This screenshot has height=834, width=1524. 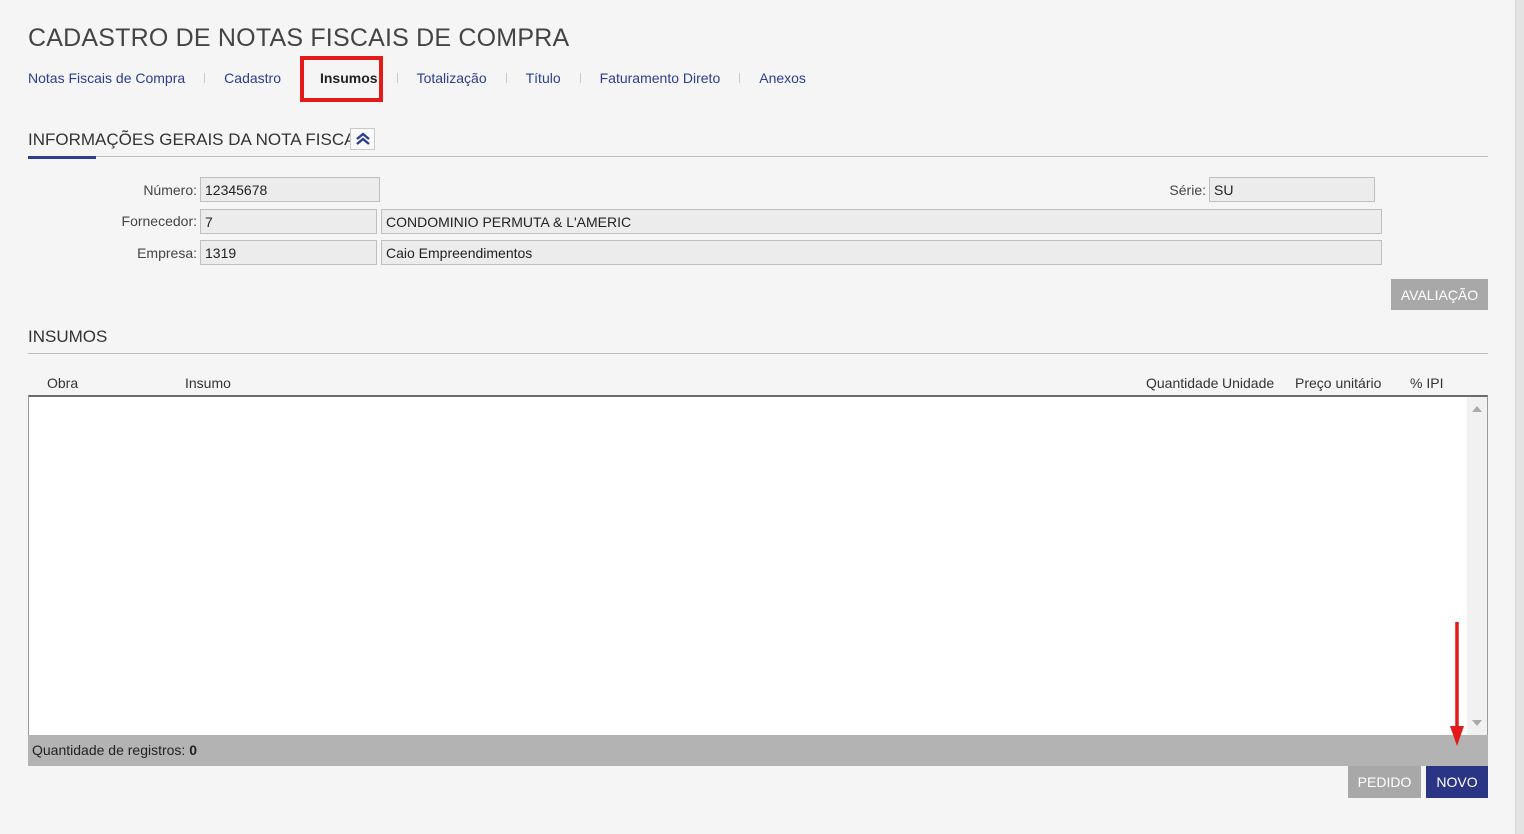 What do you see at coordinates (881, 252) in the screenshot?
I see `empresa-name-field: Caio Empreendimentos` at bounding box center [881, 252].